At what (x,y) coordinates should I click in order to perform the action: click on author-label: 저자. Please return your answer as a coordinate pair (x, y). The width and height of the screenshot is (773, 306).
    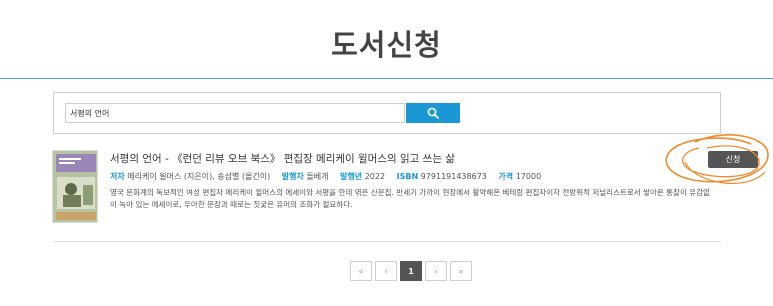
    Looking at the image, I should click on (117, 176).